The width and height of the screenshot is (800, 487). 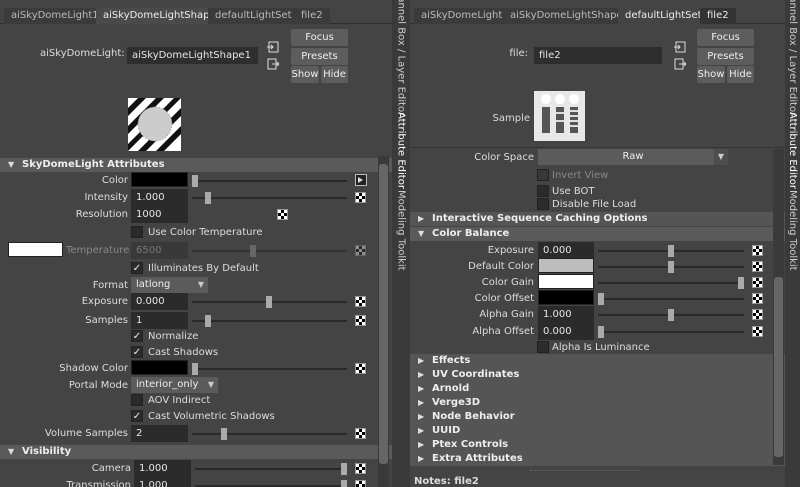 What do you see at coordinates (633, 157) in the screenshot?
I see `color-space-dropdown: Raw ▼` at bounding box center [633, 157].